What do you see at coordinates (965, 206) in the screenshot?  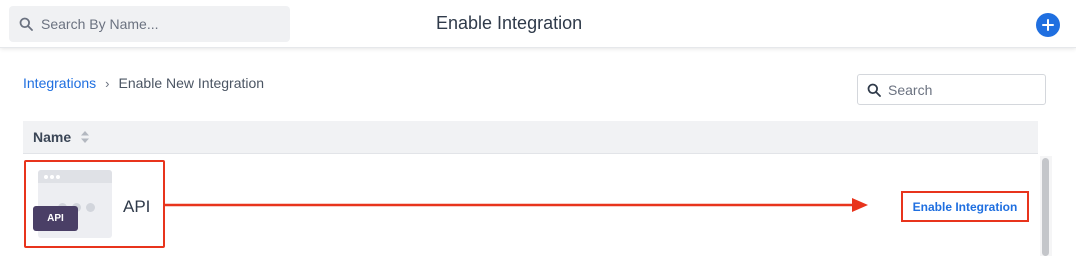 I see `enable-integration-button: Enable Integration` at bounding box center [965, 206].